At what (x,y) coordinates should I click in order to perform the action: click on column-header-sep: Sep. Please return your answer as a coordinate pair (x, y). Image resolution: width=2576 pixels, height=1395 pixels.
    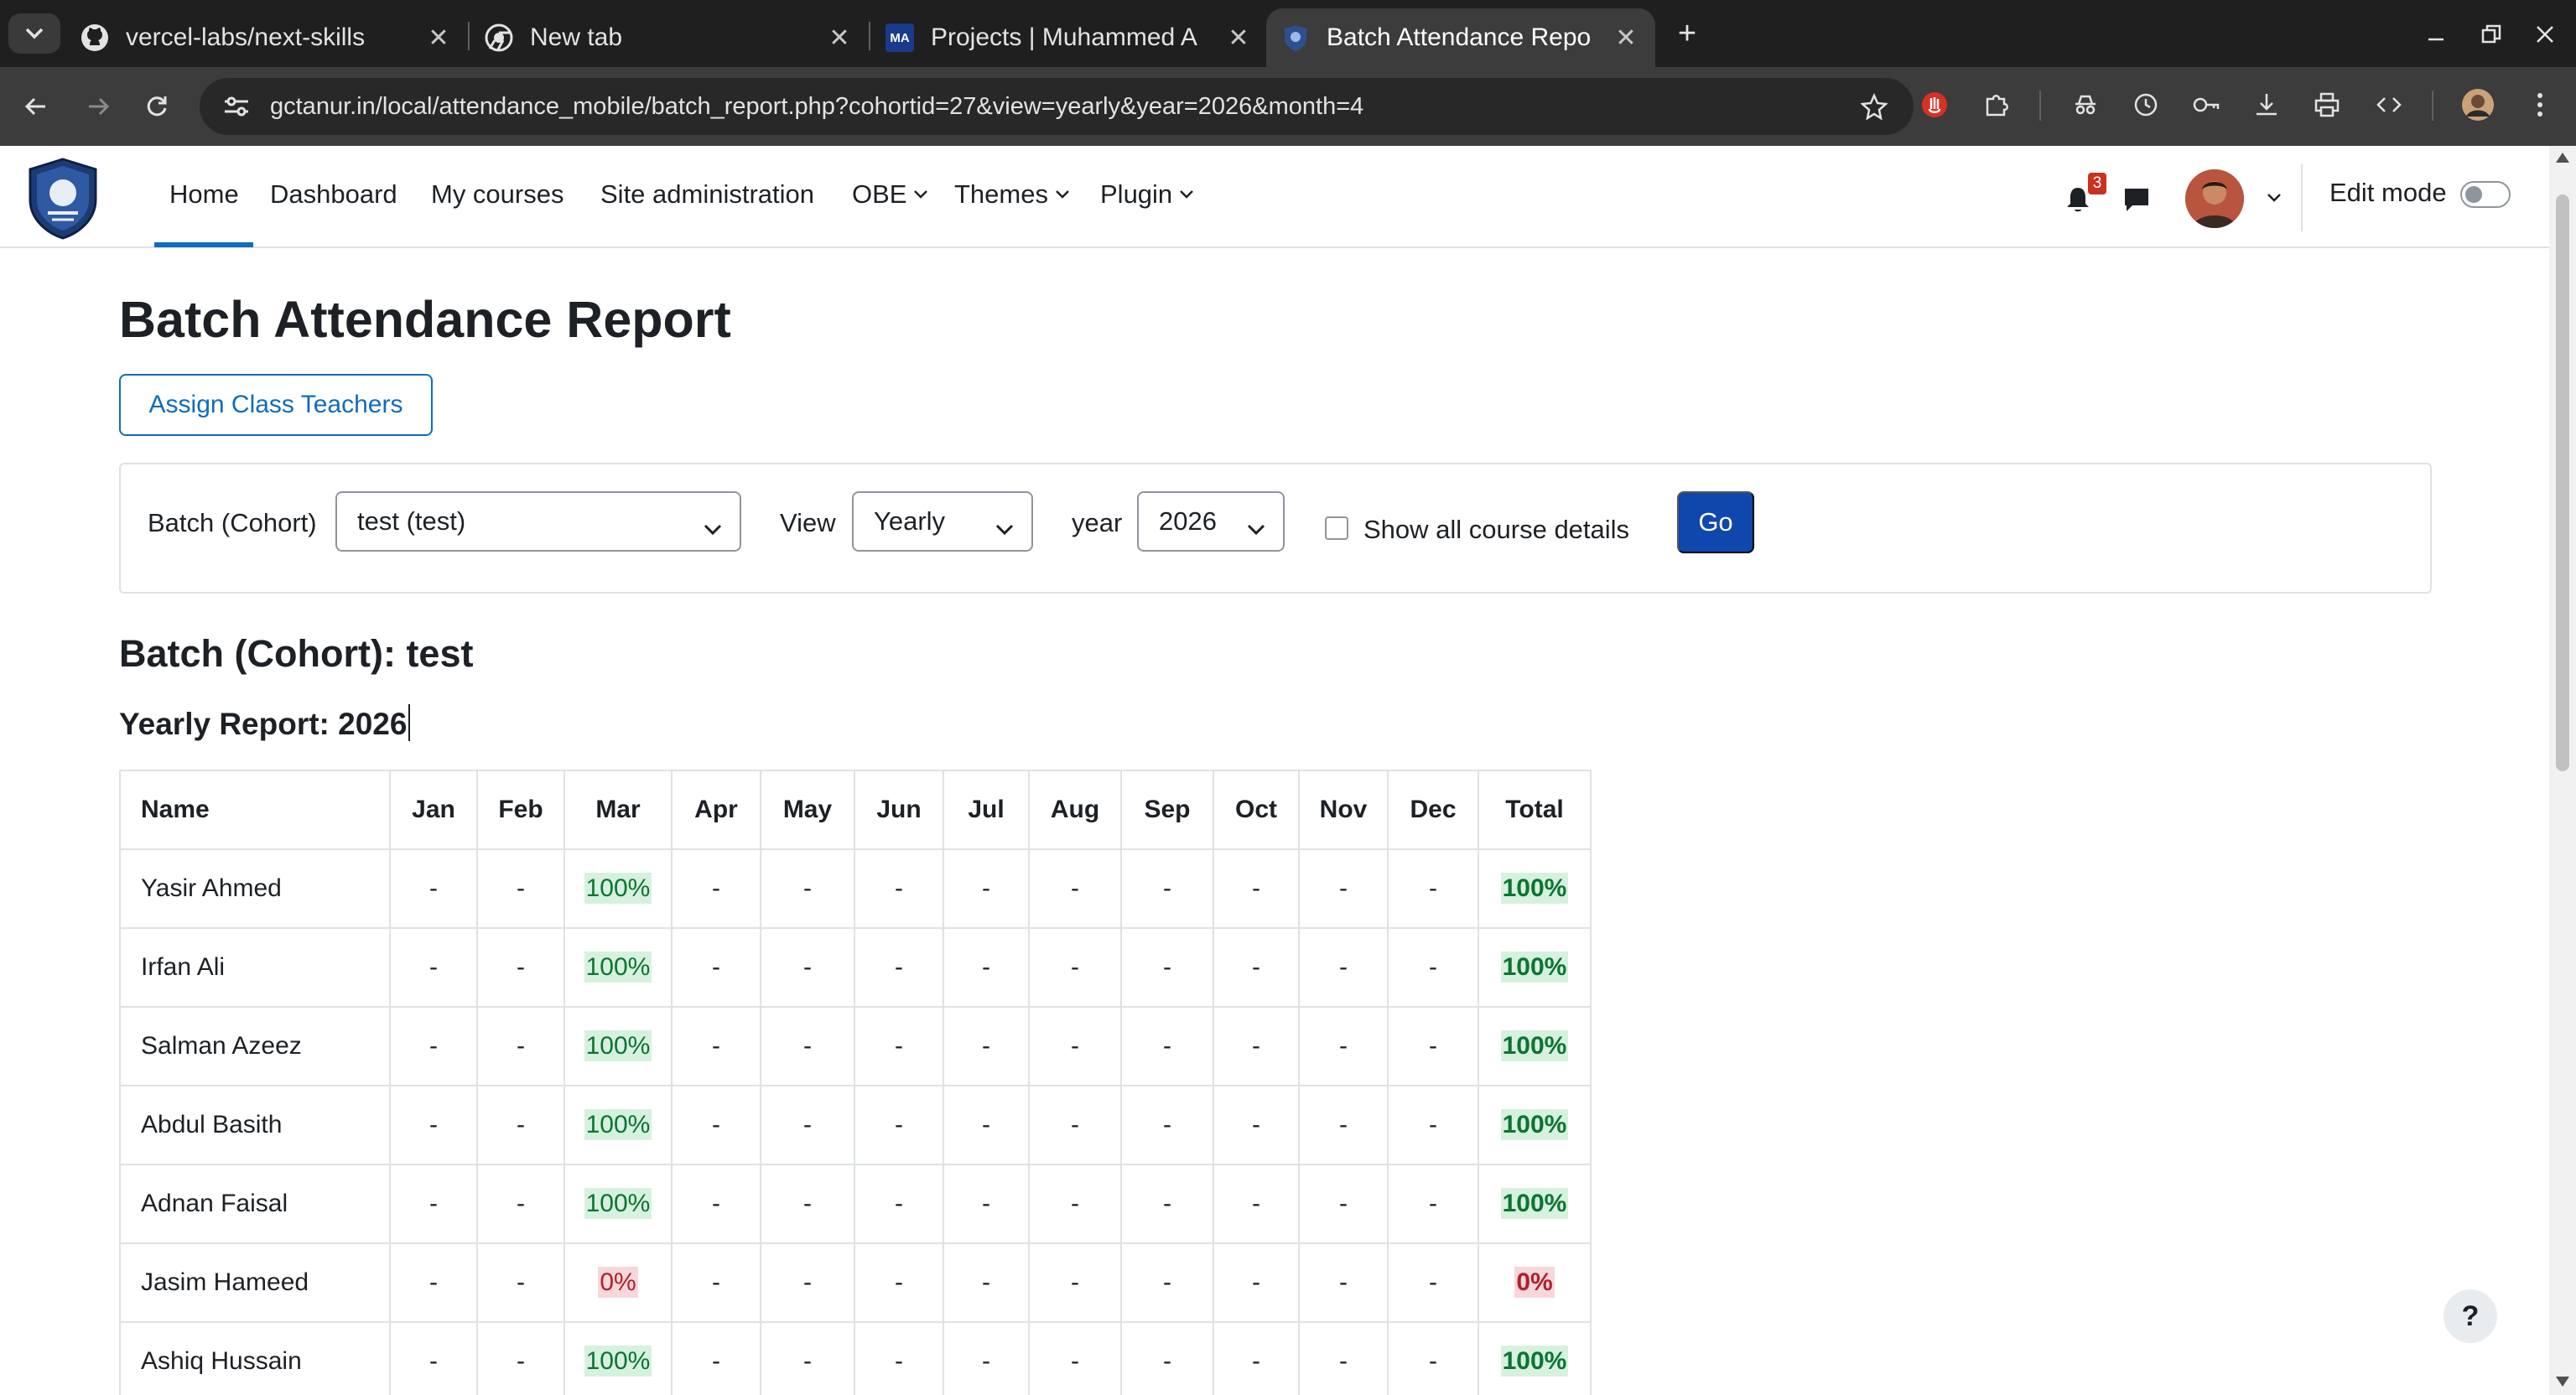
    Looking at the image, I should click on (1167, 810).